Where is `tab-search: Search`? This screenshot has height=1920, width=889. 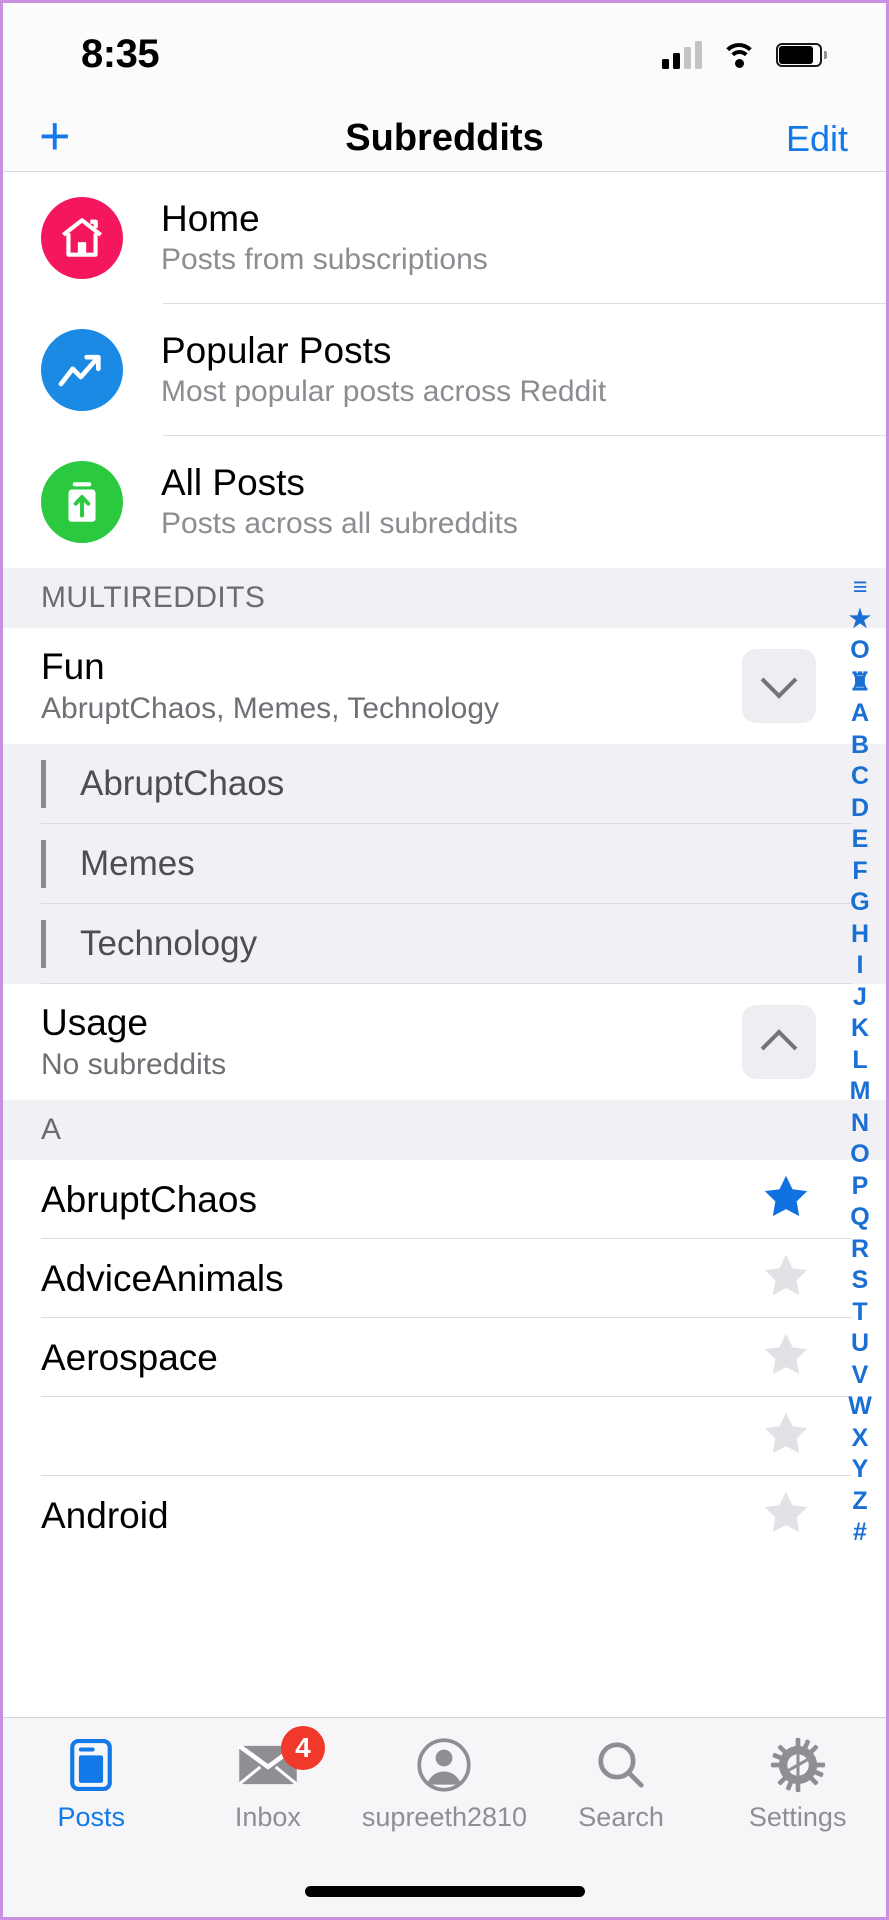
tab-search: Search is located at coordinates (621, 1784).